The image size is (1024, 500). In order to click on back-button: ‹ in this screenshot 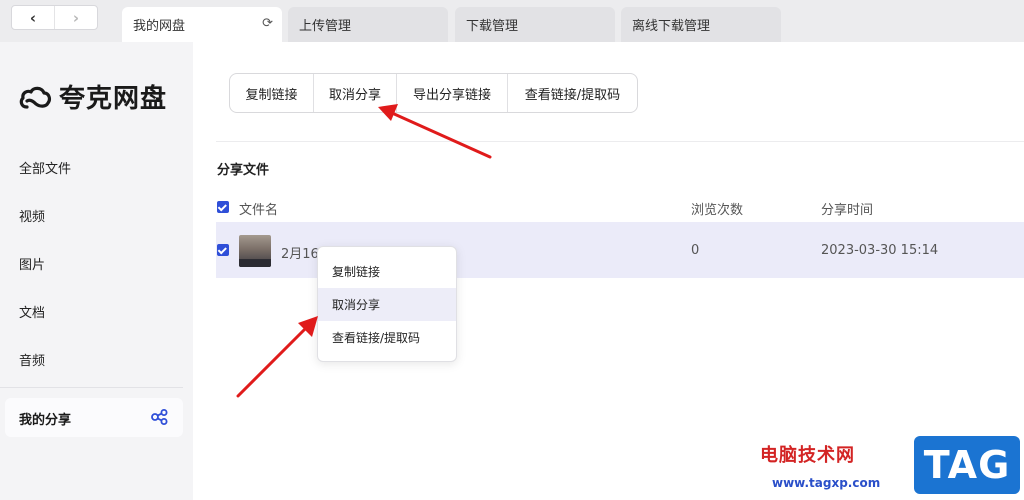, I will do `click(33, 17)`.